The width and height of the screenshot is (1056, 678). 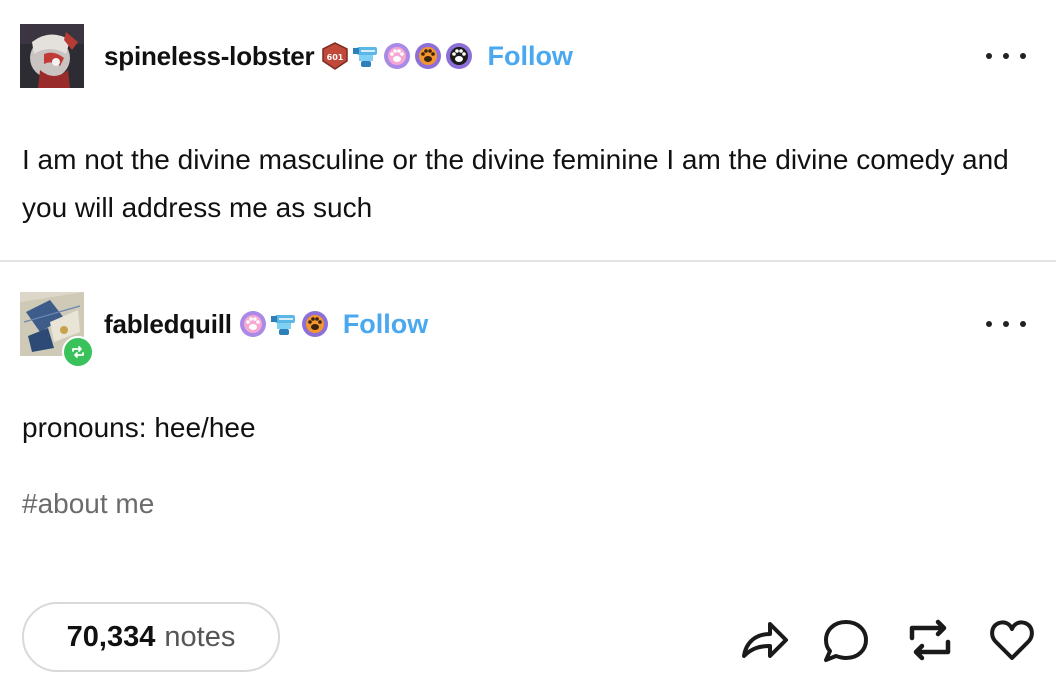 I want to click on share-icon, so click(x=764, y=640).